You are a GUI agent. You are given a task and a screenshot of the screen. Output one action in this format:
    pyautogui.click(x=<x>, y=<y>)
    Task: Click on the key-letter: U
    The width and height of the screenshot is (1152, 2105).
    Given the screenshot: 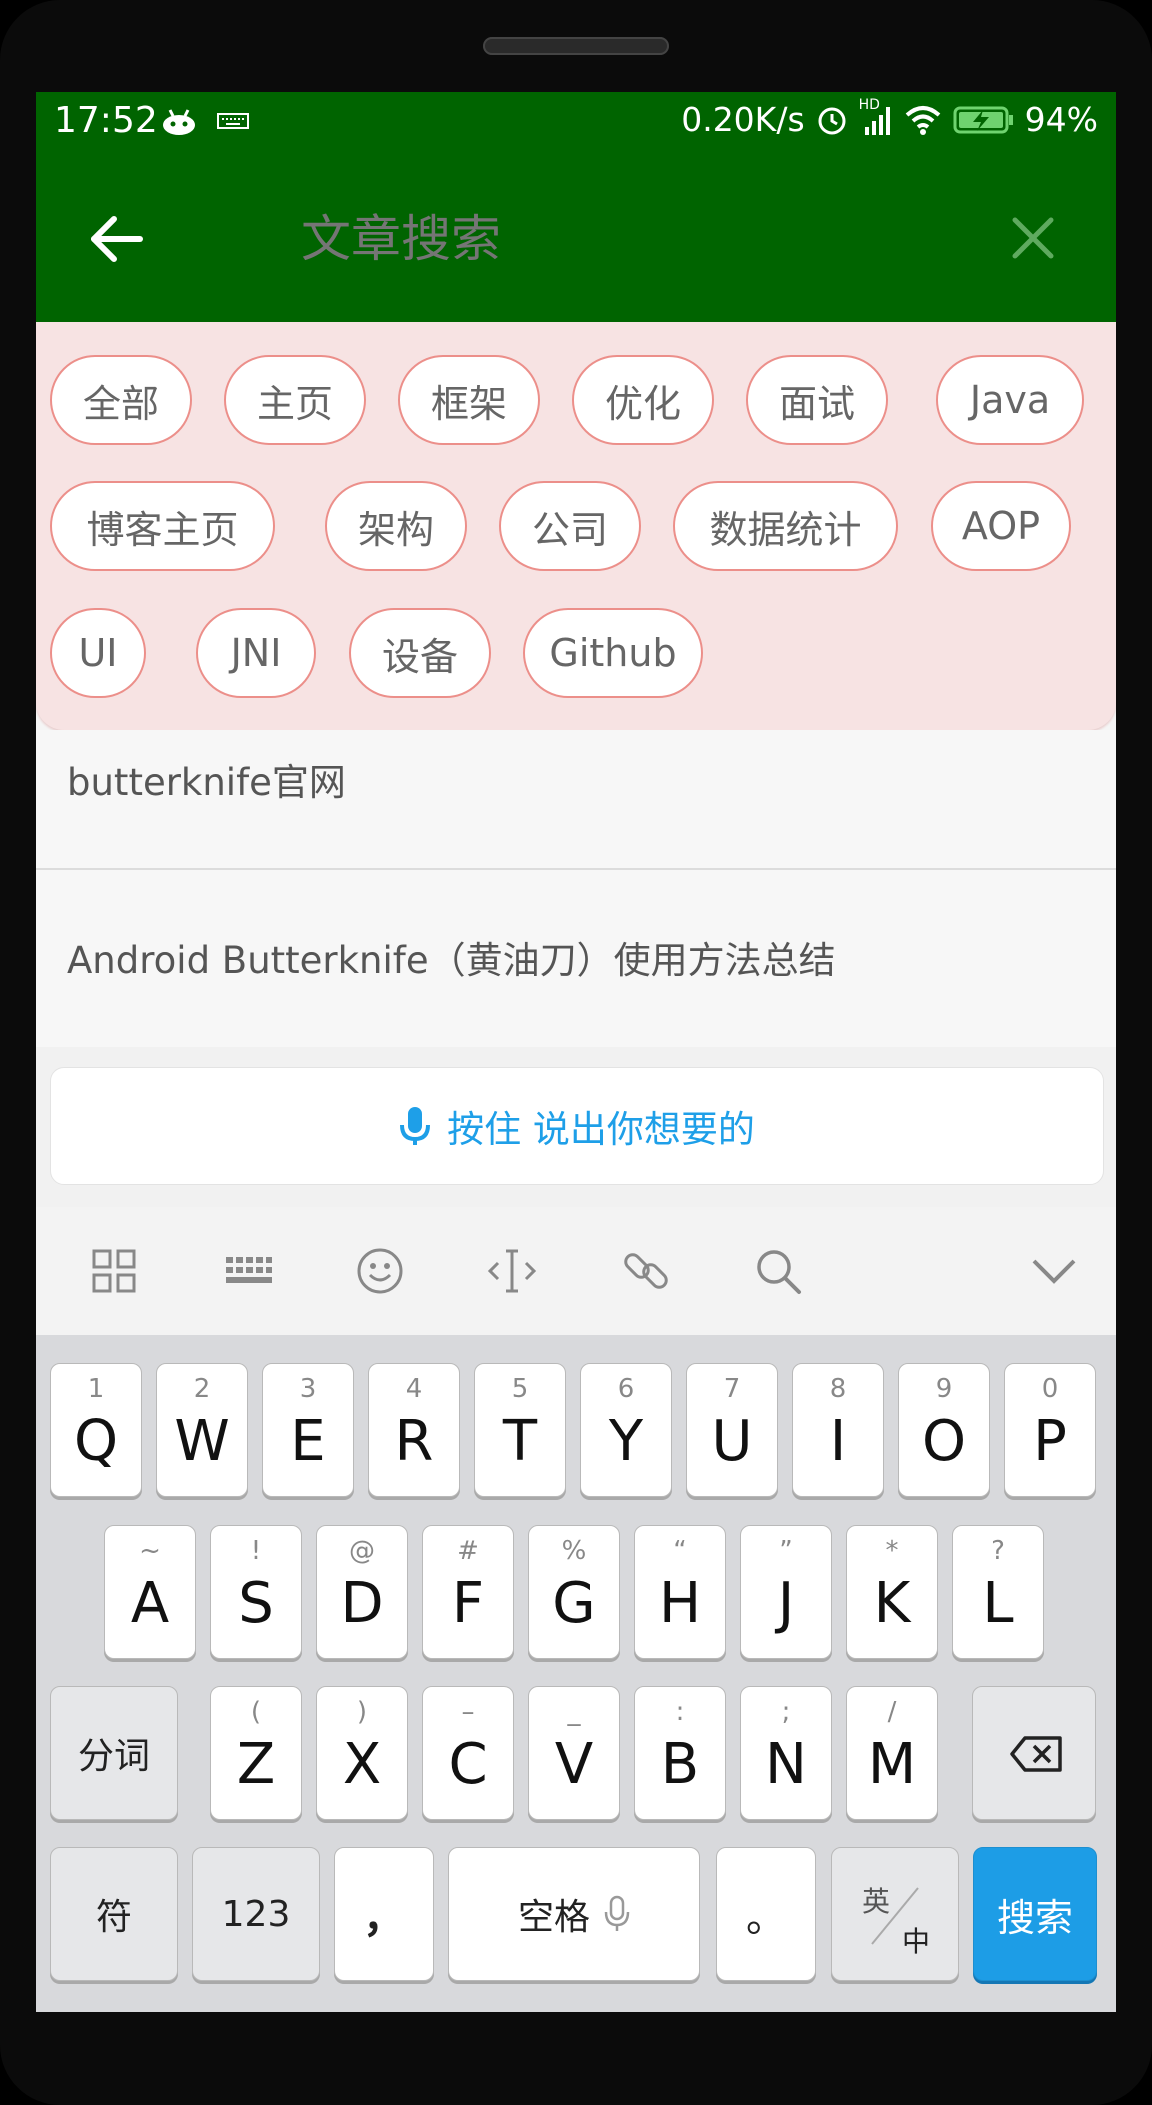 What is the action you would take?
    pyautogui.click(x=732, y=1441)
    